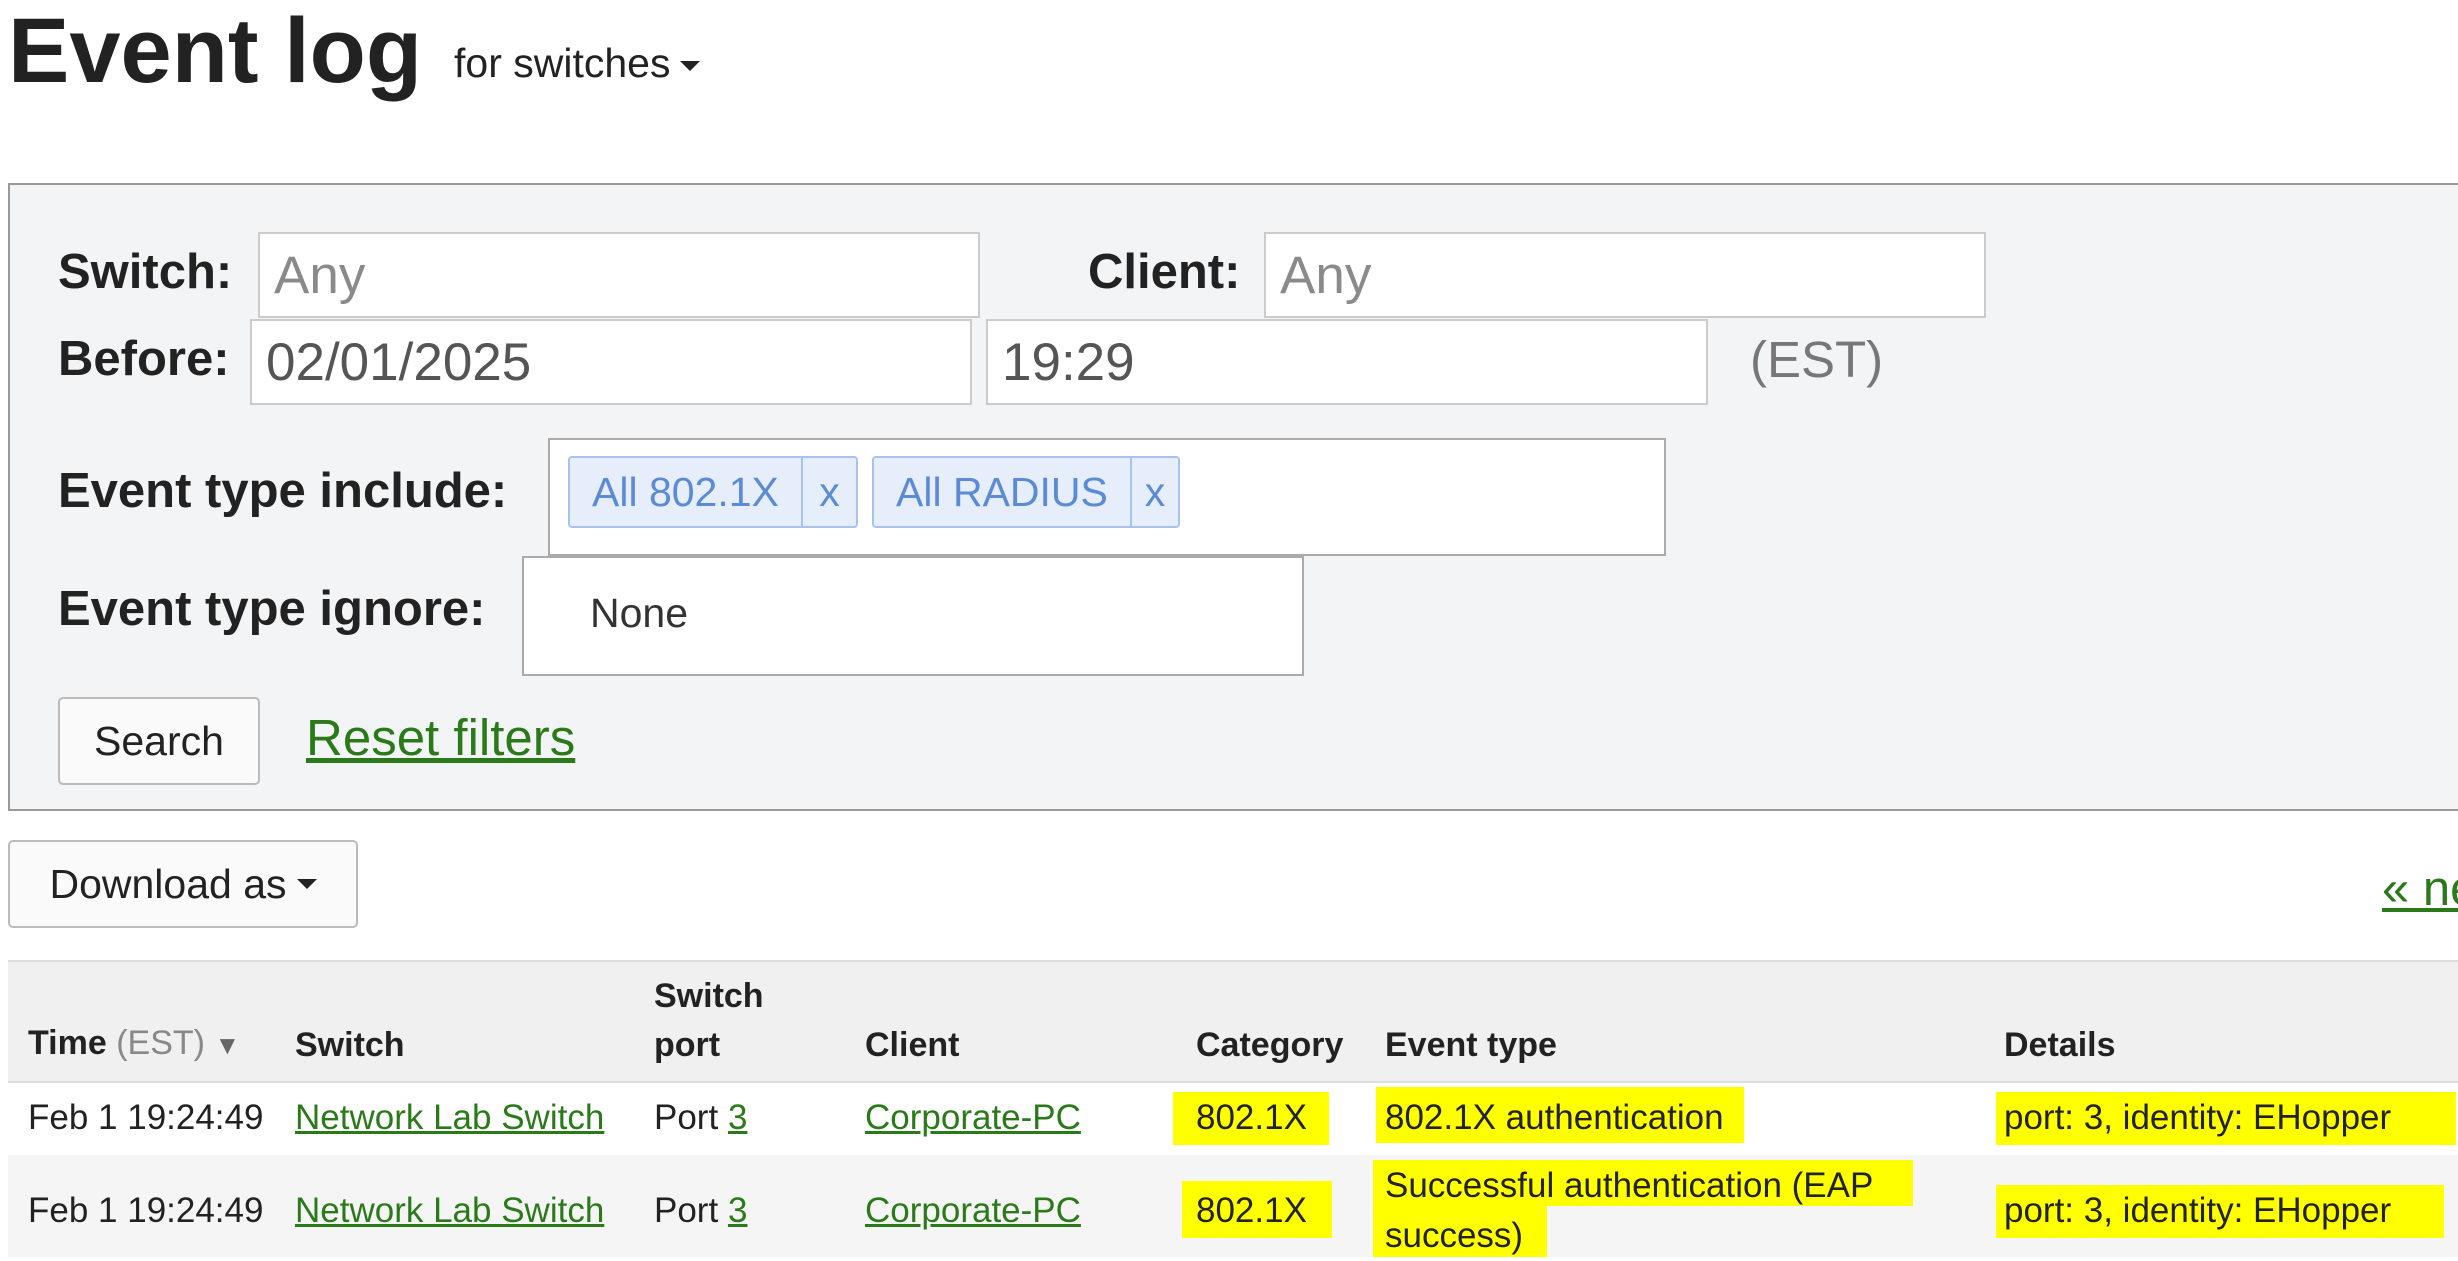  I want to click on row1-client: Corporate-PC, so click(973, 1118).